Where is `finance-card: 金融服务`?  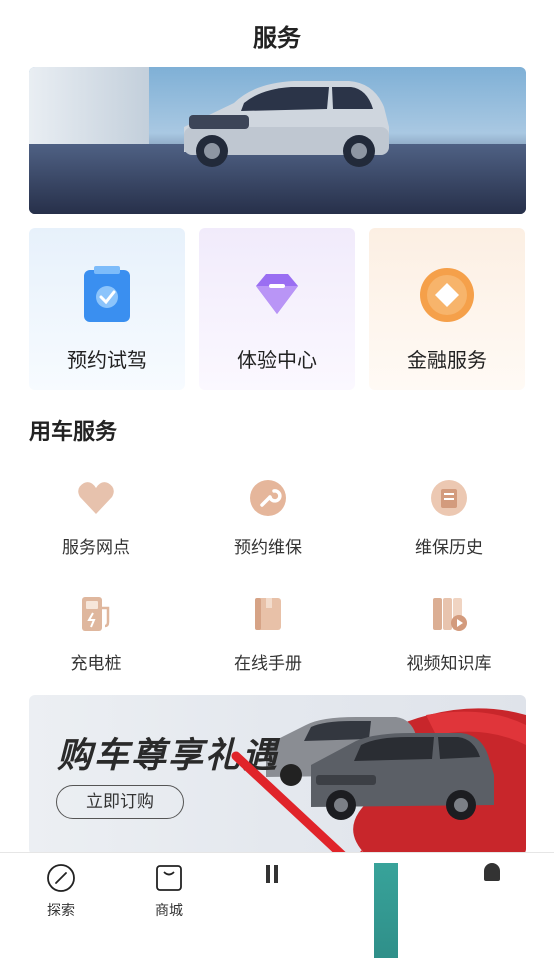 finance-card: 金融服务 is located at coordinates (447, 309).